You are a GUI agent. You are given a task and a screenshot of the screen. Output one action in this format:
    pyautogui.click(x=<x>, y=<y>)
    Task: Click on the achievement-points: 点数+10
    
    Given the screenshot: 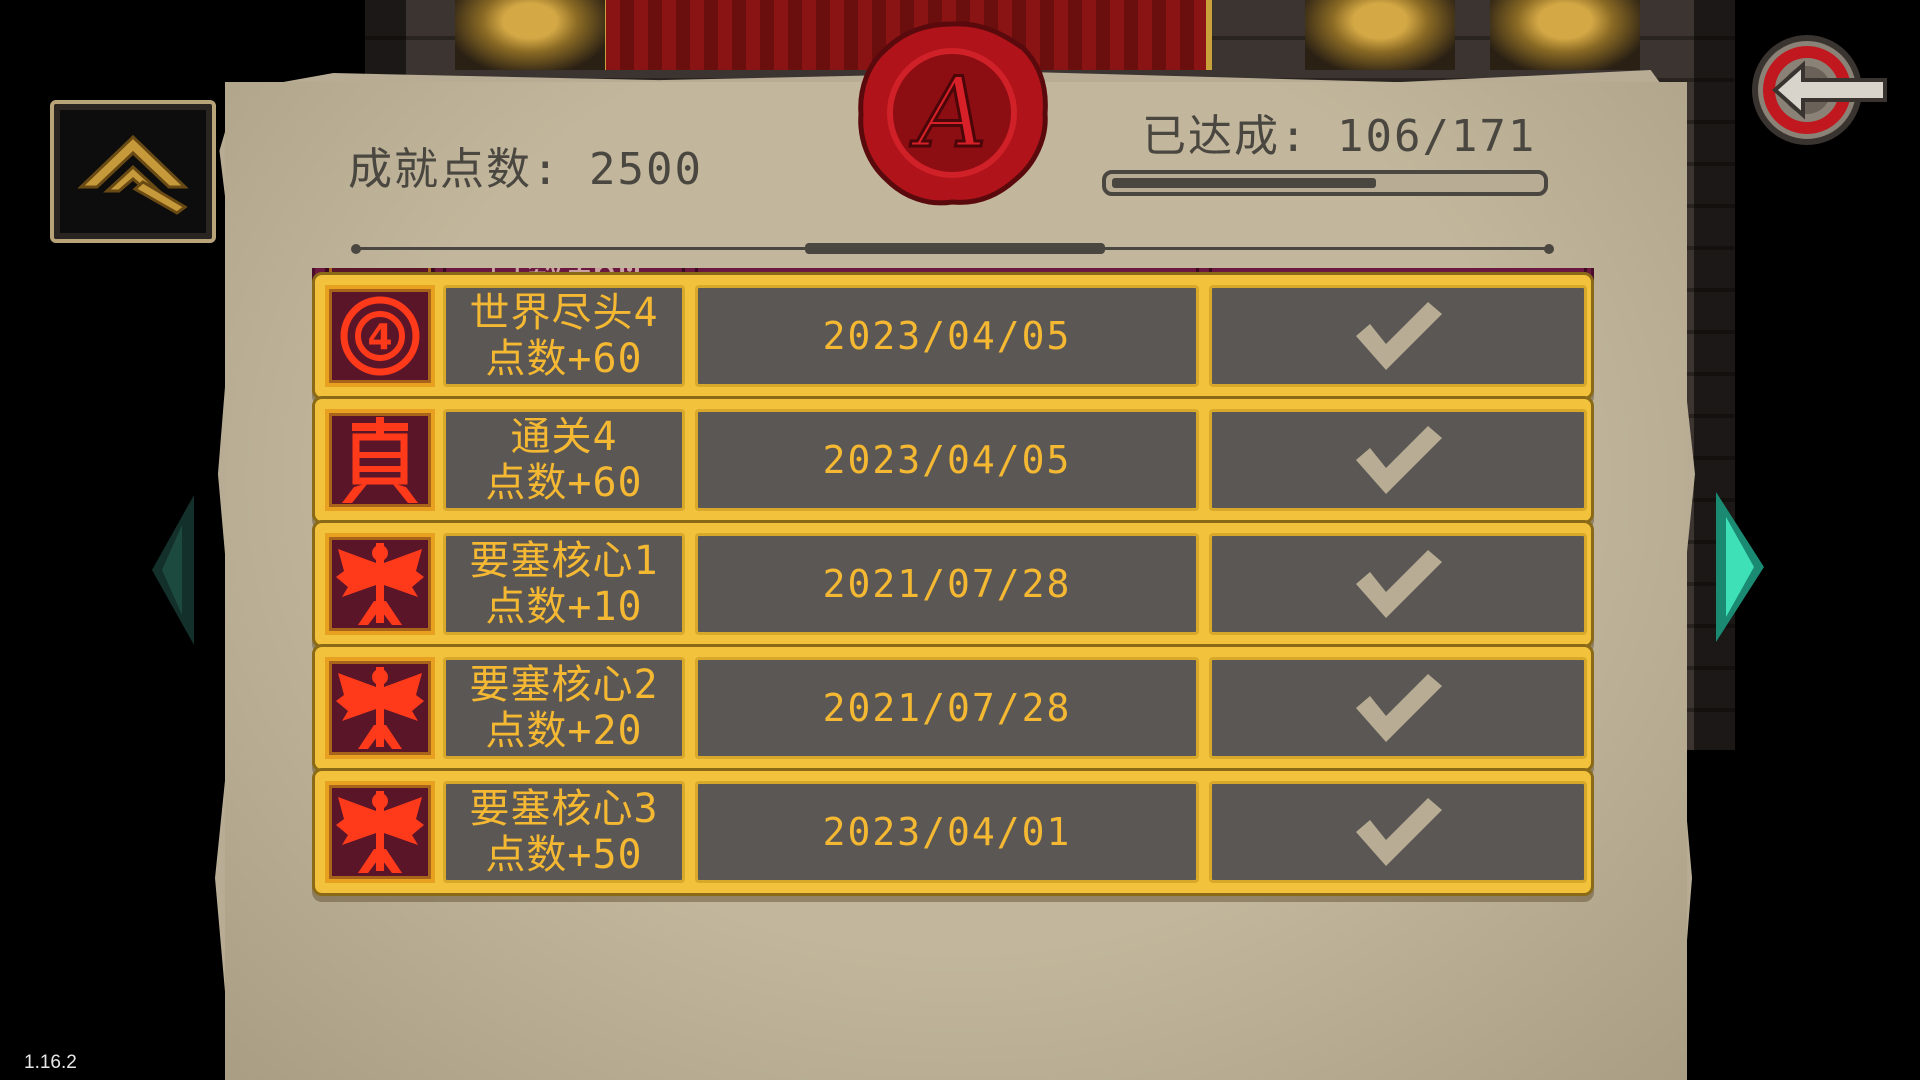 What is the action you would take?
    pyautogui.click(x=564, y=607)
    